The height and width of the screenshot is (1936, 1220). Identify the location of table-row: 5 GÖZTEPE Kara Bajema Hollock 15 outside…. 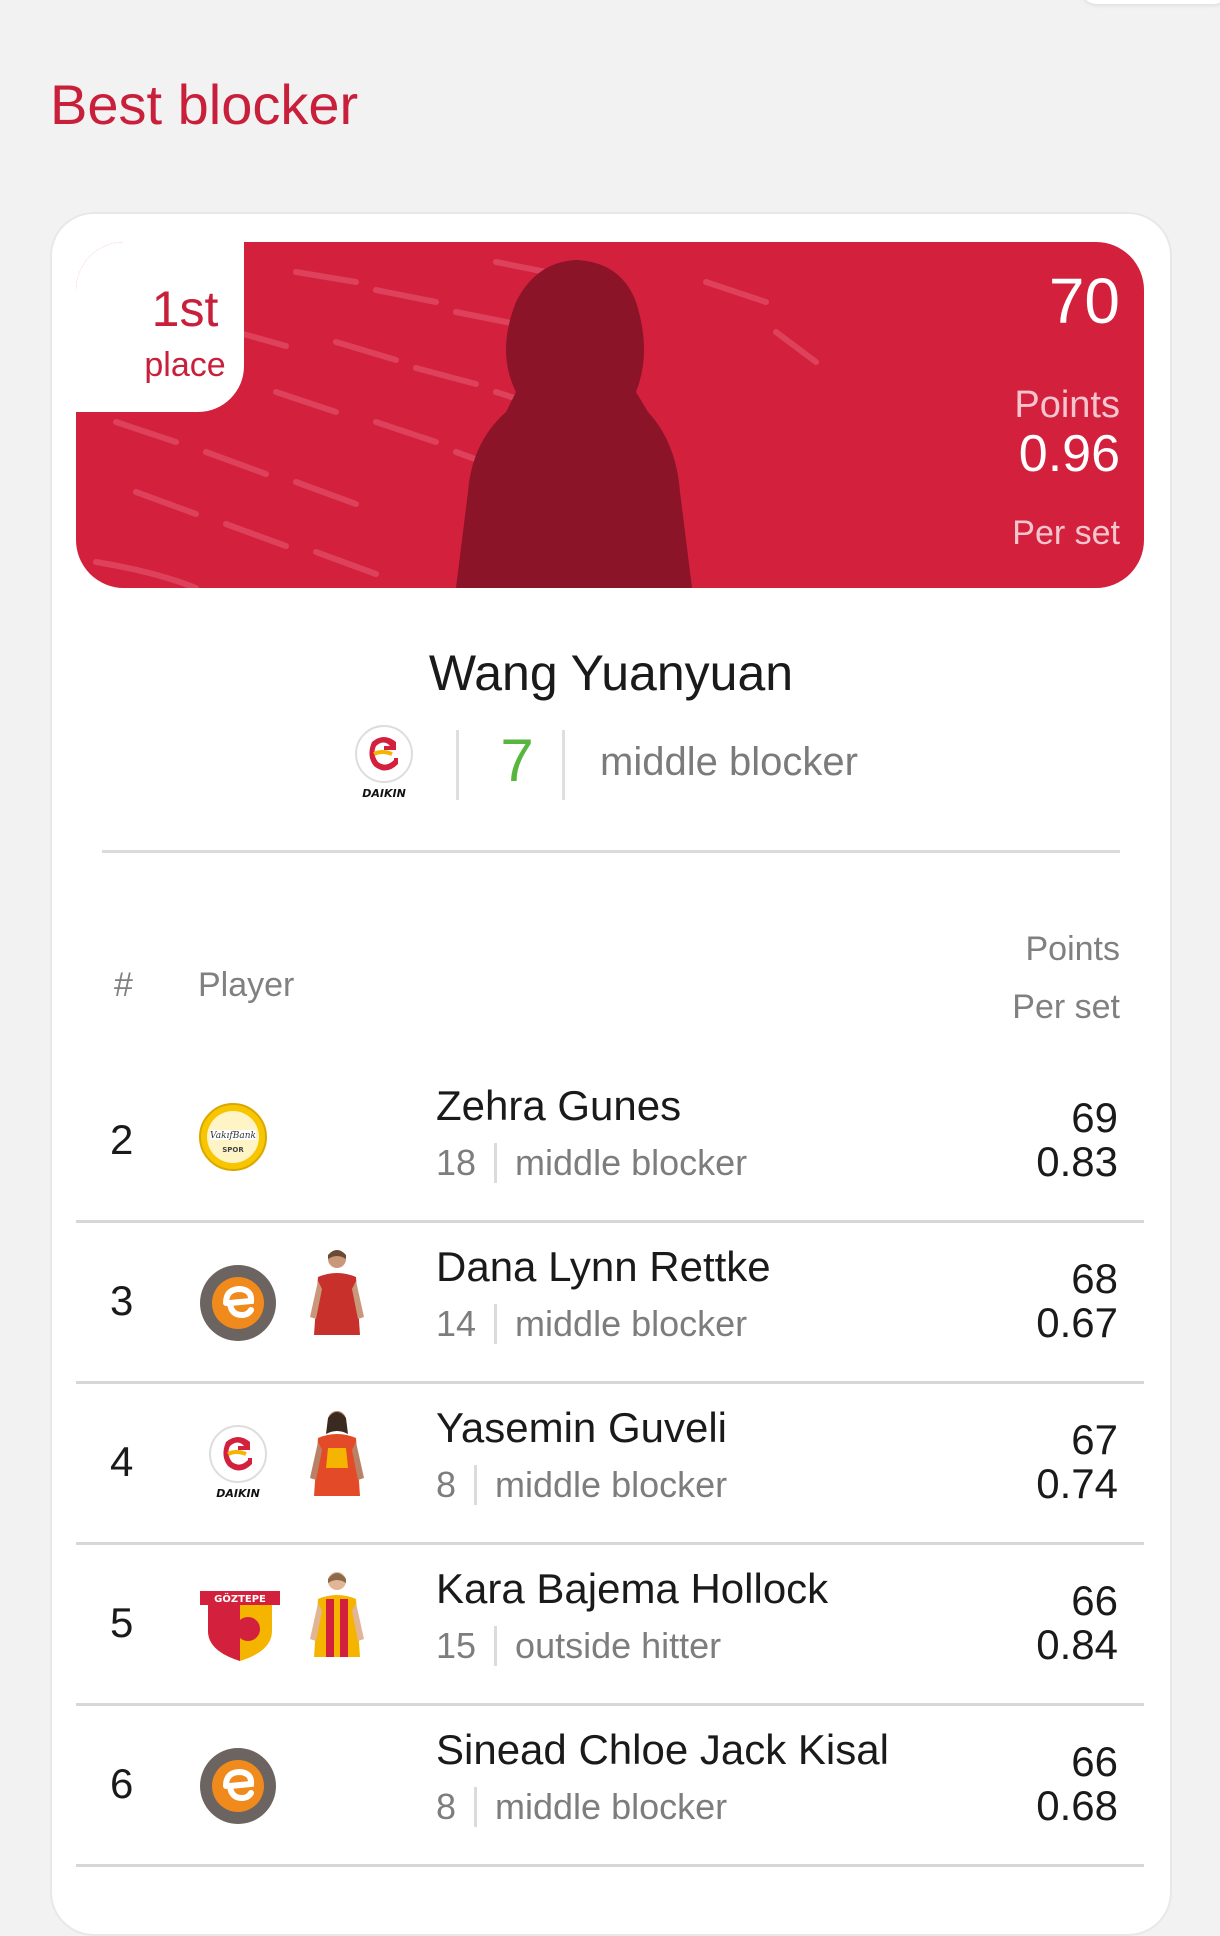
(610, 1625).